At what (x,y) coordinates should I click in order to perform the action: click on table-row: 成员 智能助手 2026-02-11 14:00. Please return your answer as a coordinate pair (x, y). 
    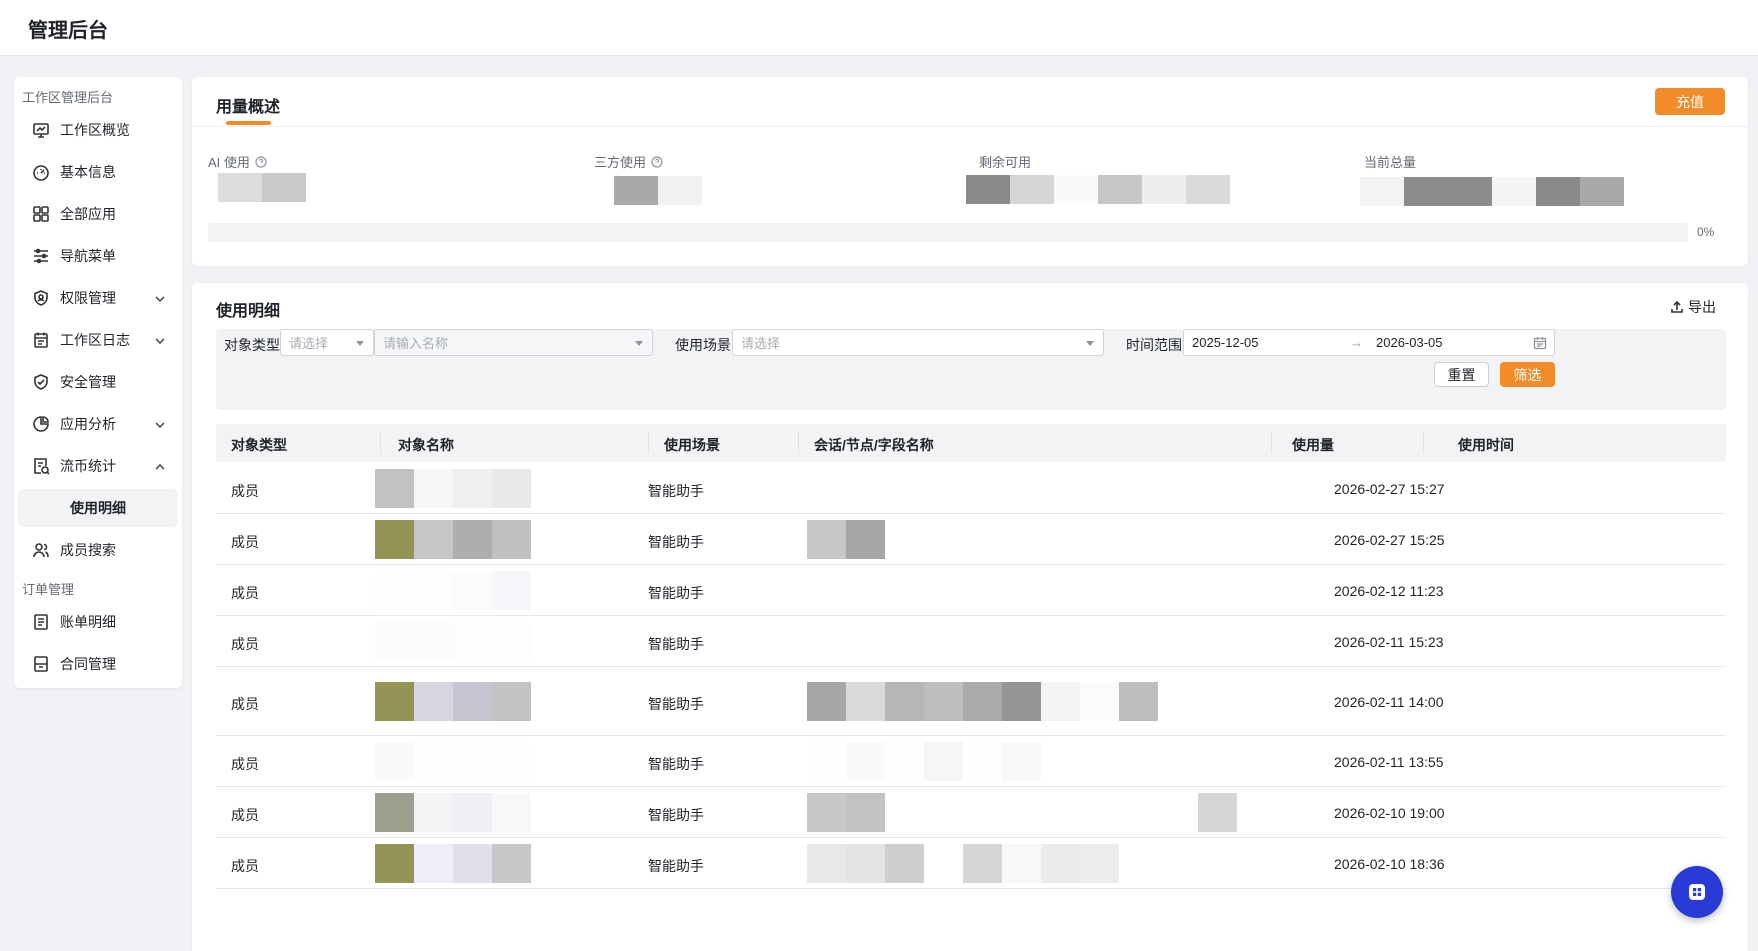
    Looking at the image, I should click on (971, 701).